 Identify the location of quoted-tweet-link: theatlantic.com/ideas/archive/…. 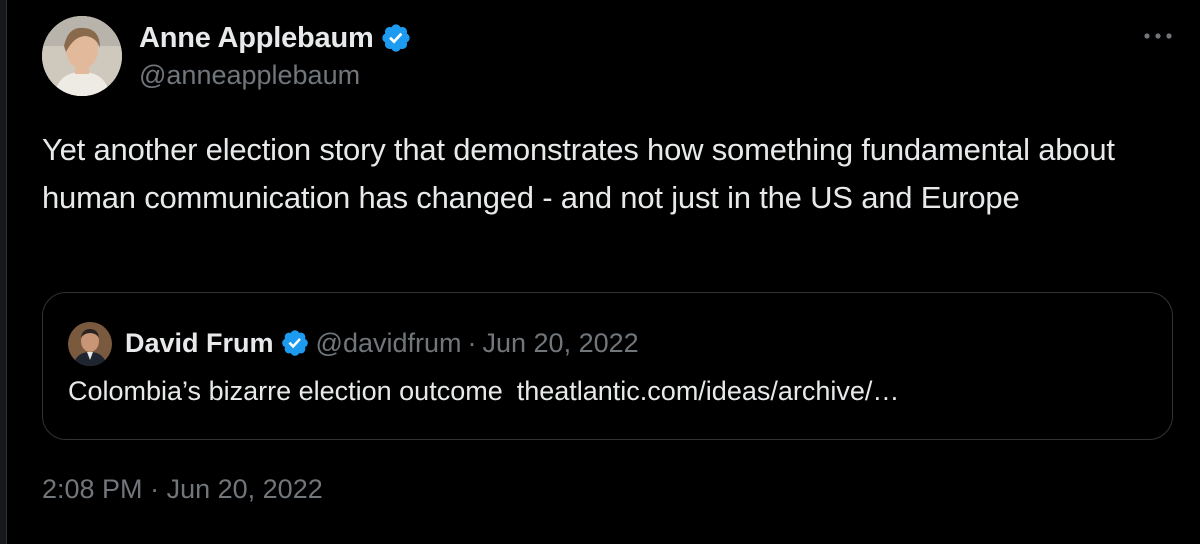
(708, 391).